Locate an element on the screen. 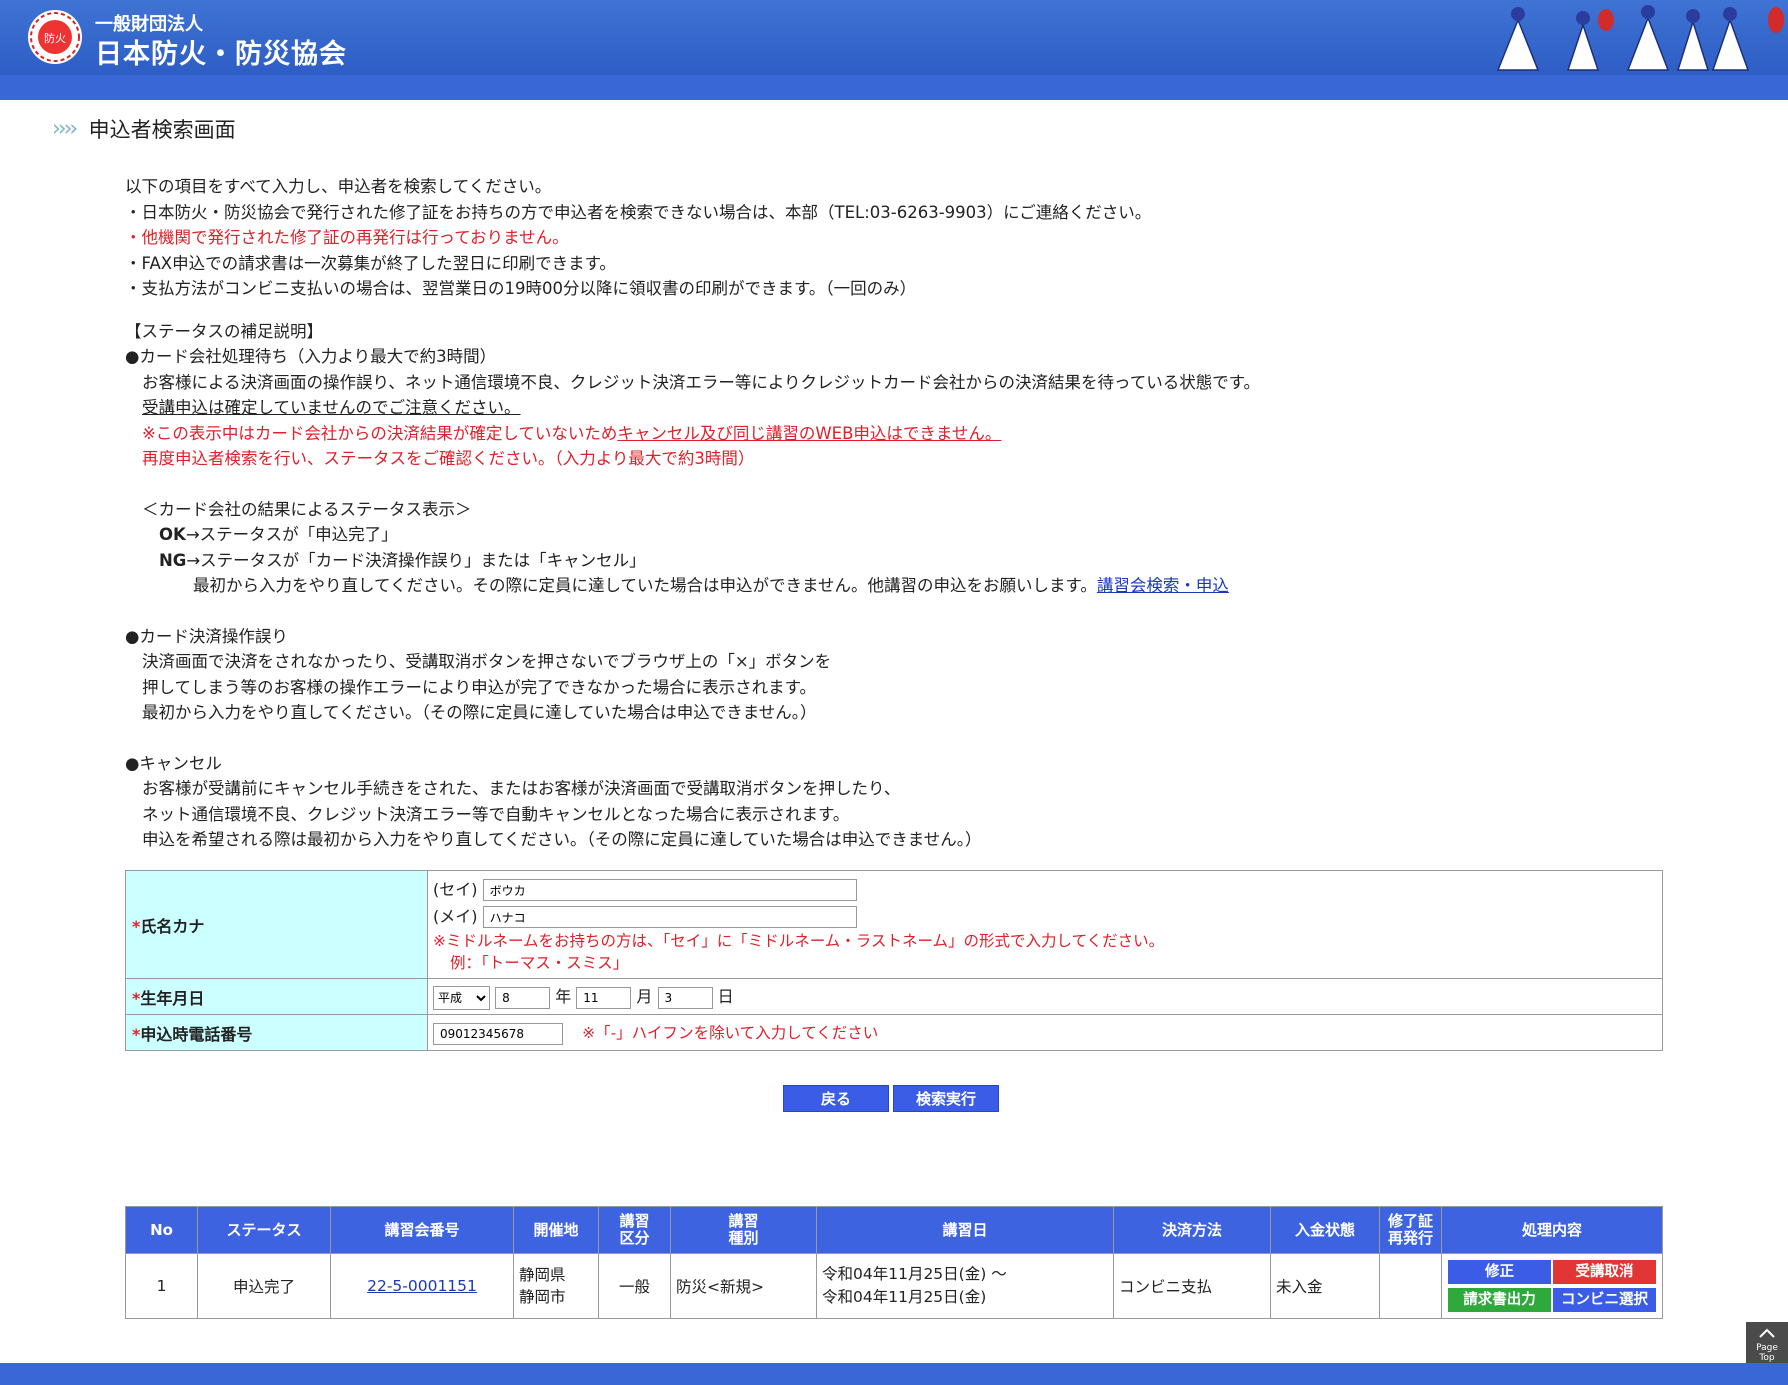  page-title-block: ›››› 申込者検索画面 is located at coordinates (144, 129).